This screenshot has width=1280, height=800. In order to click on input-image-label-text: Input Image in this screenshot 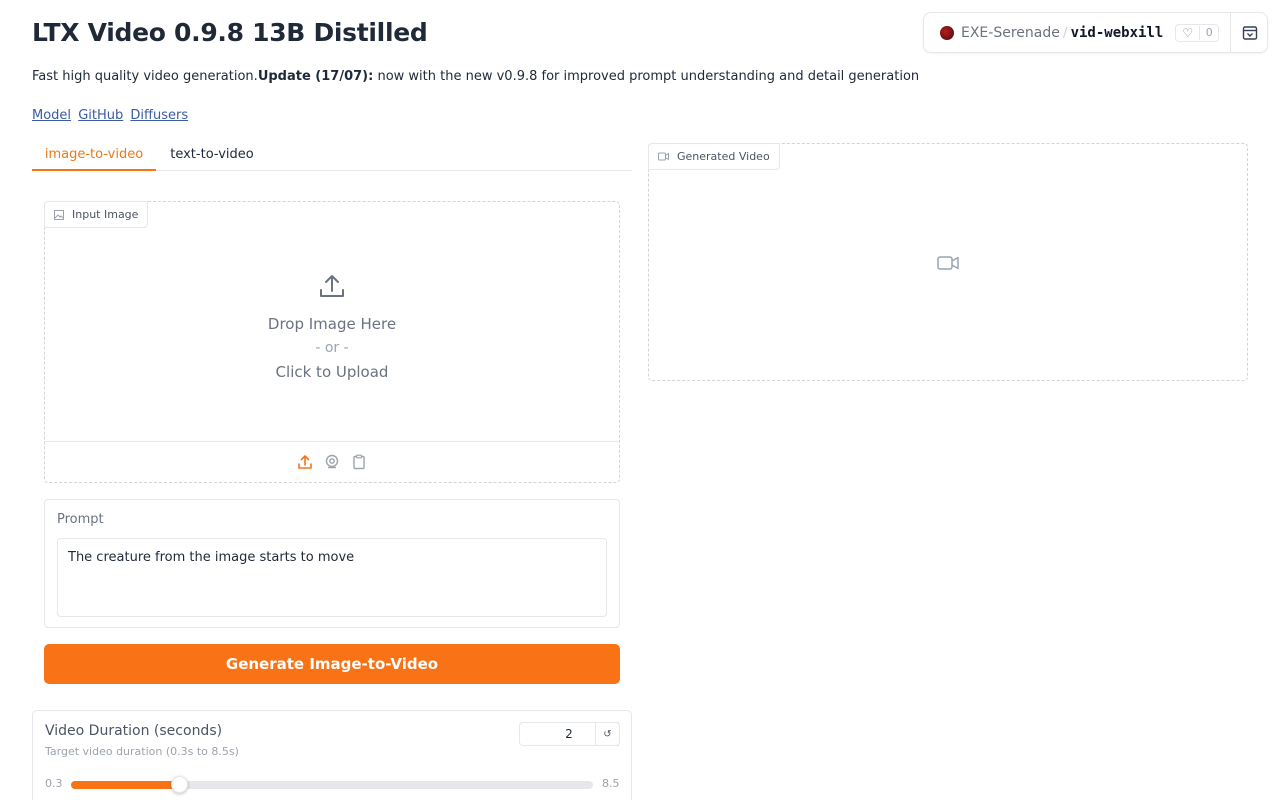, I will do `click(105, 214)`.